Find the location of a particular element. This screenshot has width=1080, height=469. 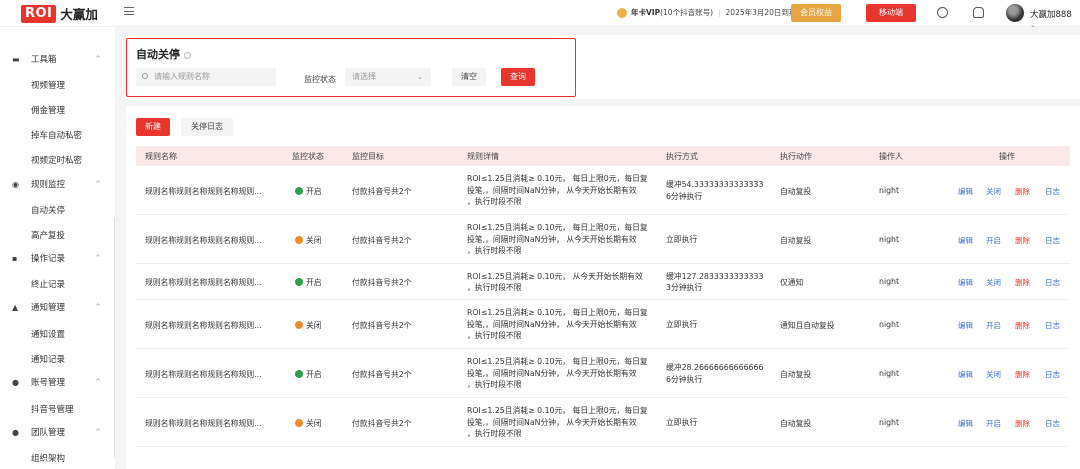

chevron-up-icon: ^ is located at coordinates (98, 307).